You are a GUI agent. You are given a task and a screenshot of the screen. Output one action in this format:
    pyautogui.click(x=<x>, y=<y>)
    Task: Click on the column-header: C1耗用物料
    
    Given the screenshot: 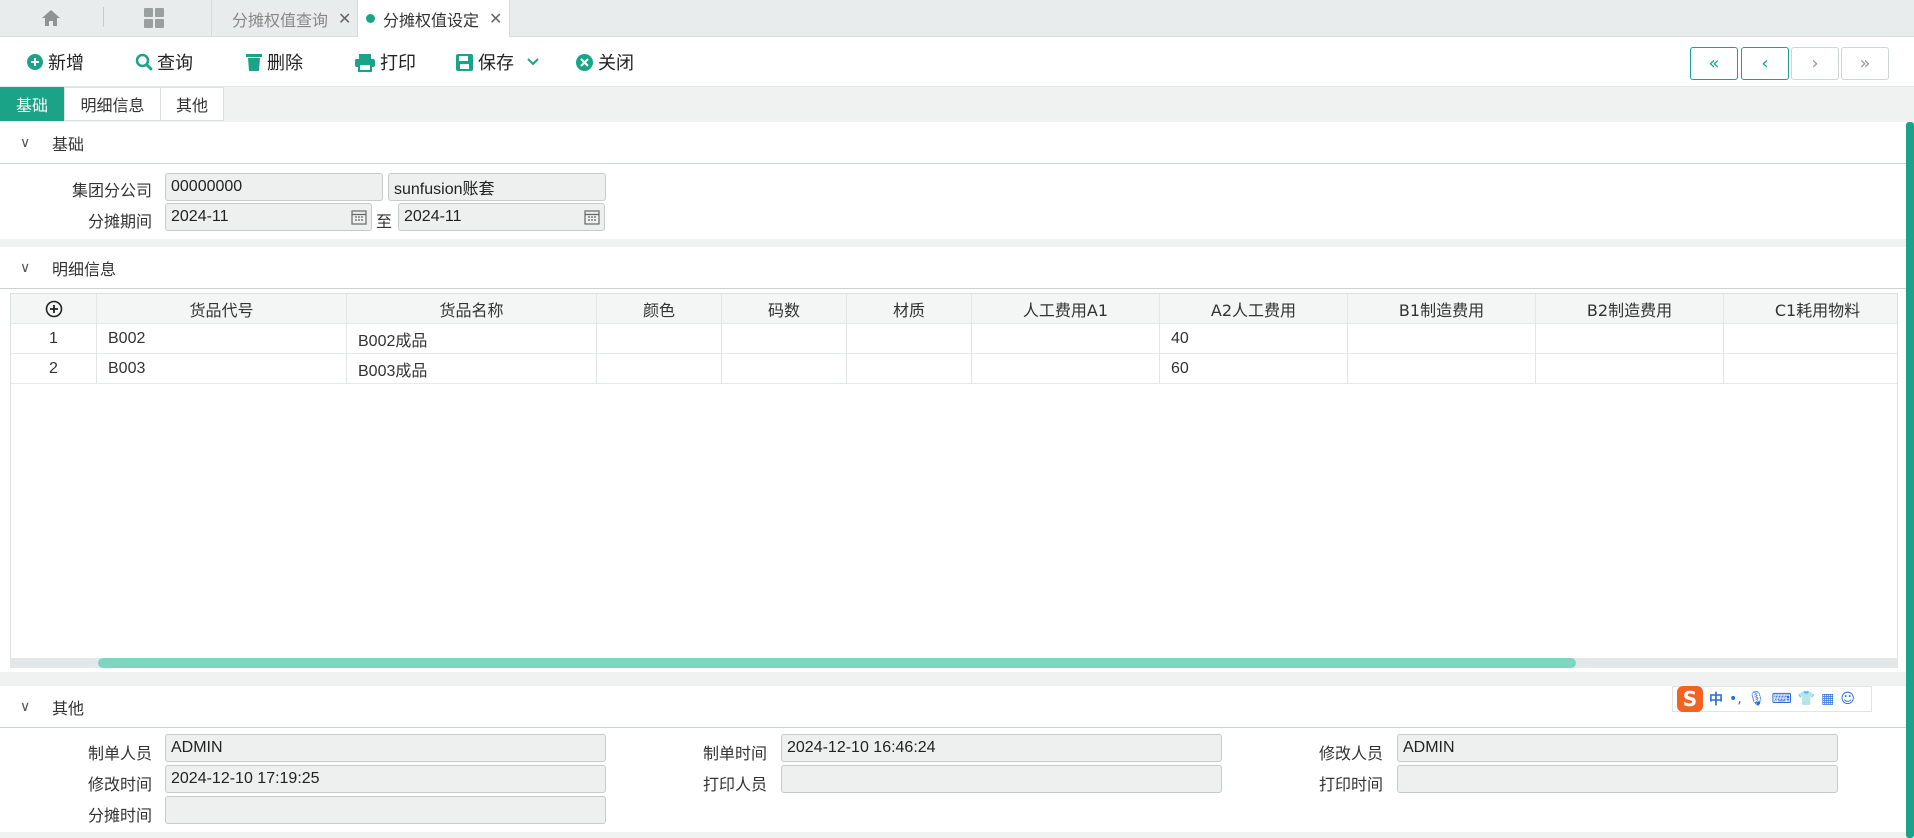 What is the action you would take?
    pyautogui.click(x=1810, y=309)
    